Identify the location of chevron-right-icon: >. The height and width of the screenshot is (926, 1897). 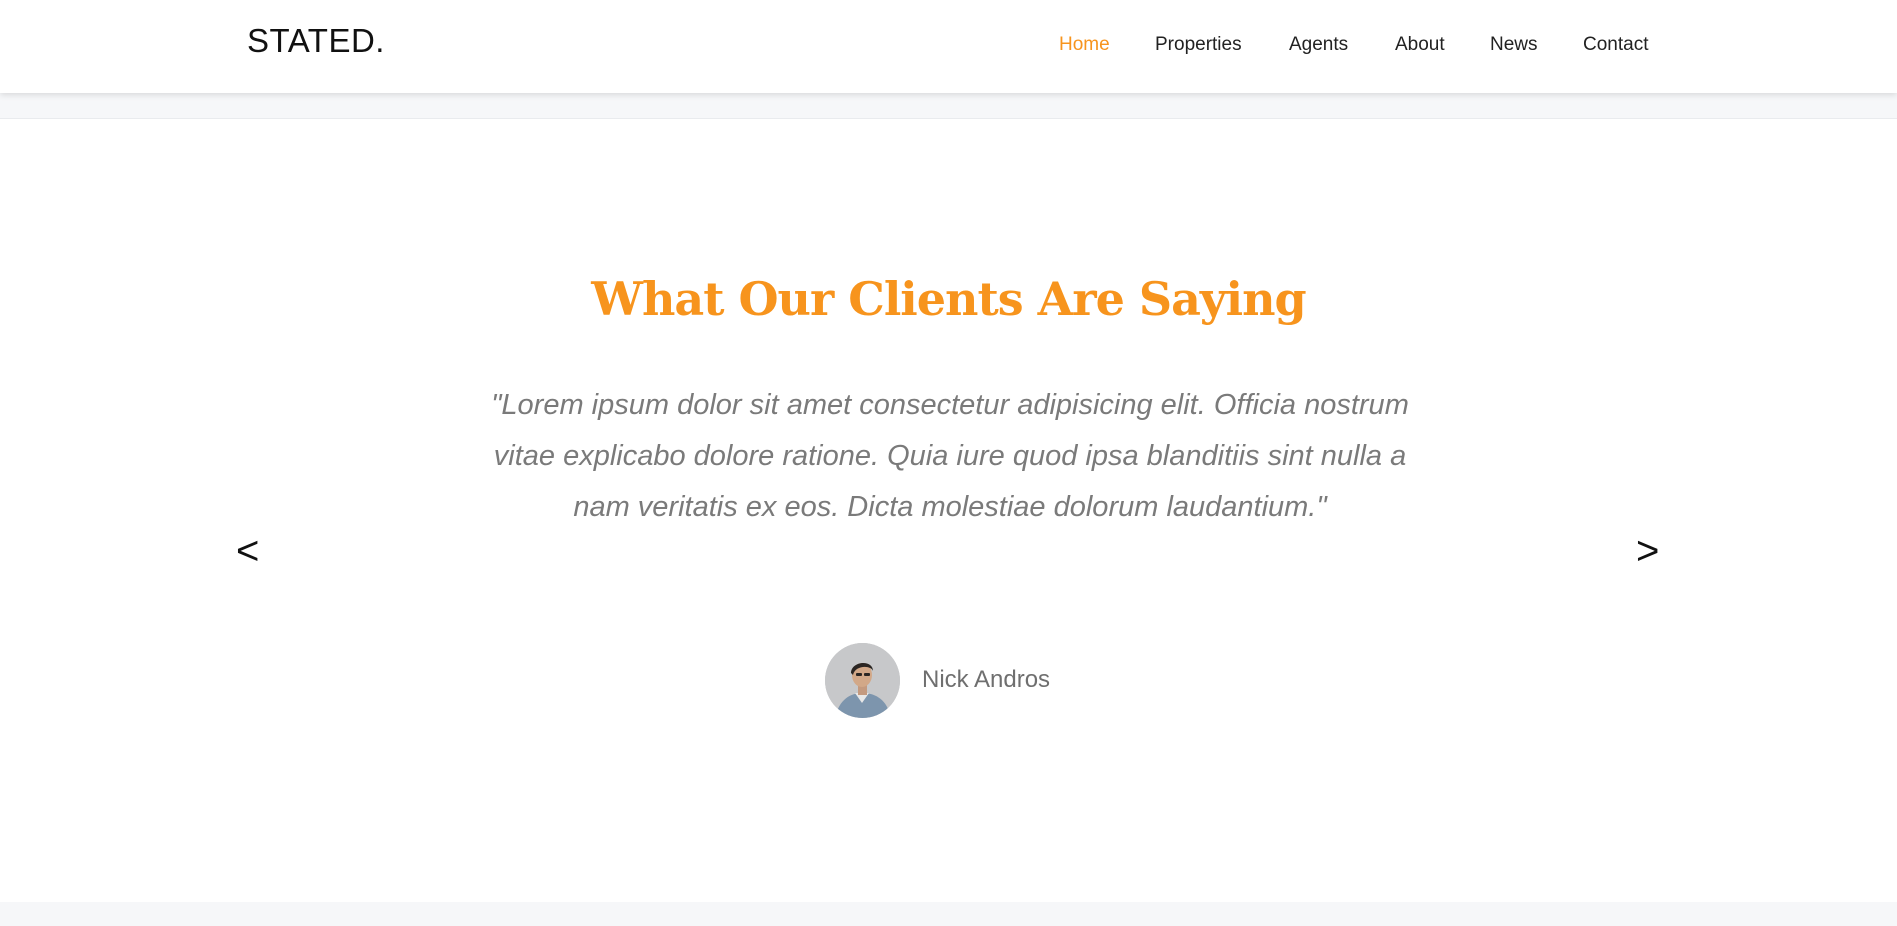
(1648, 551).